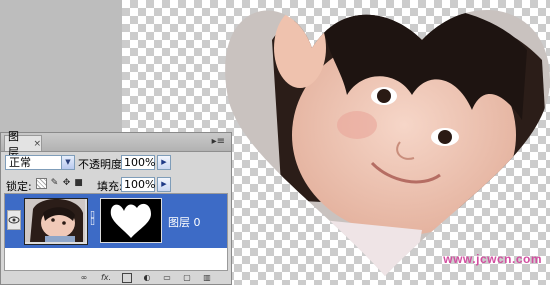 Image resolution: width=550 pixels, height=285 pixels. I want to click on opacity-label: 不透明度:, so click(102, 164).